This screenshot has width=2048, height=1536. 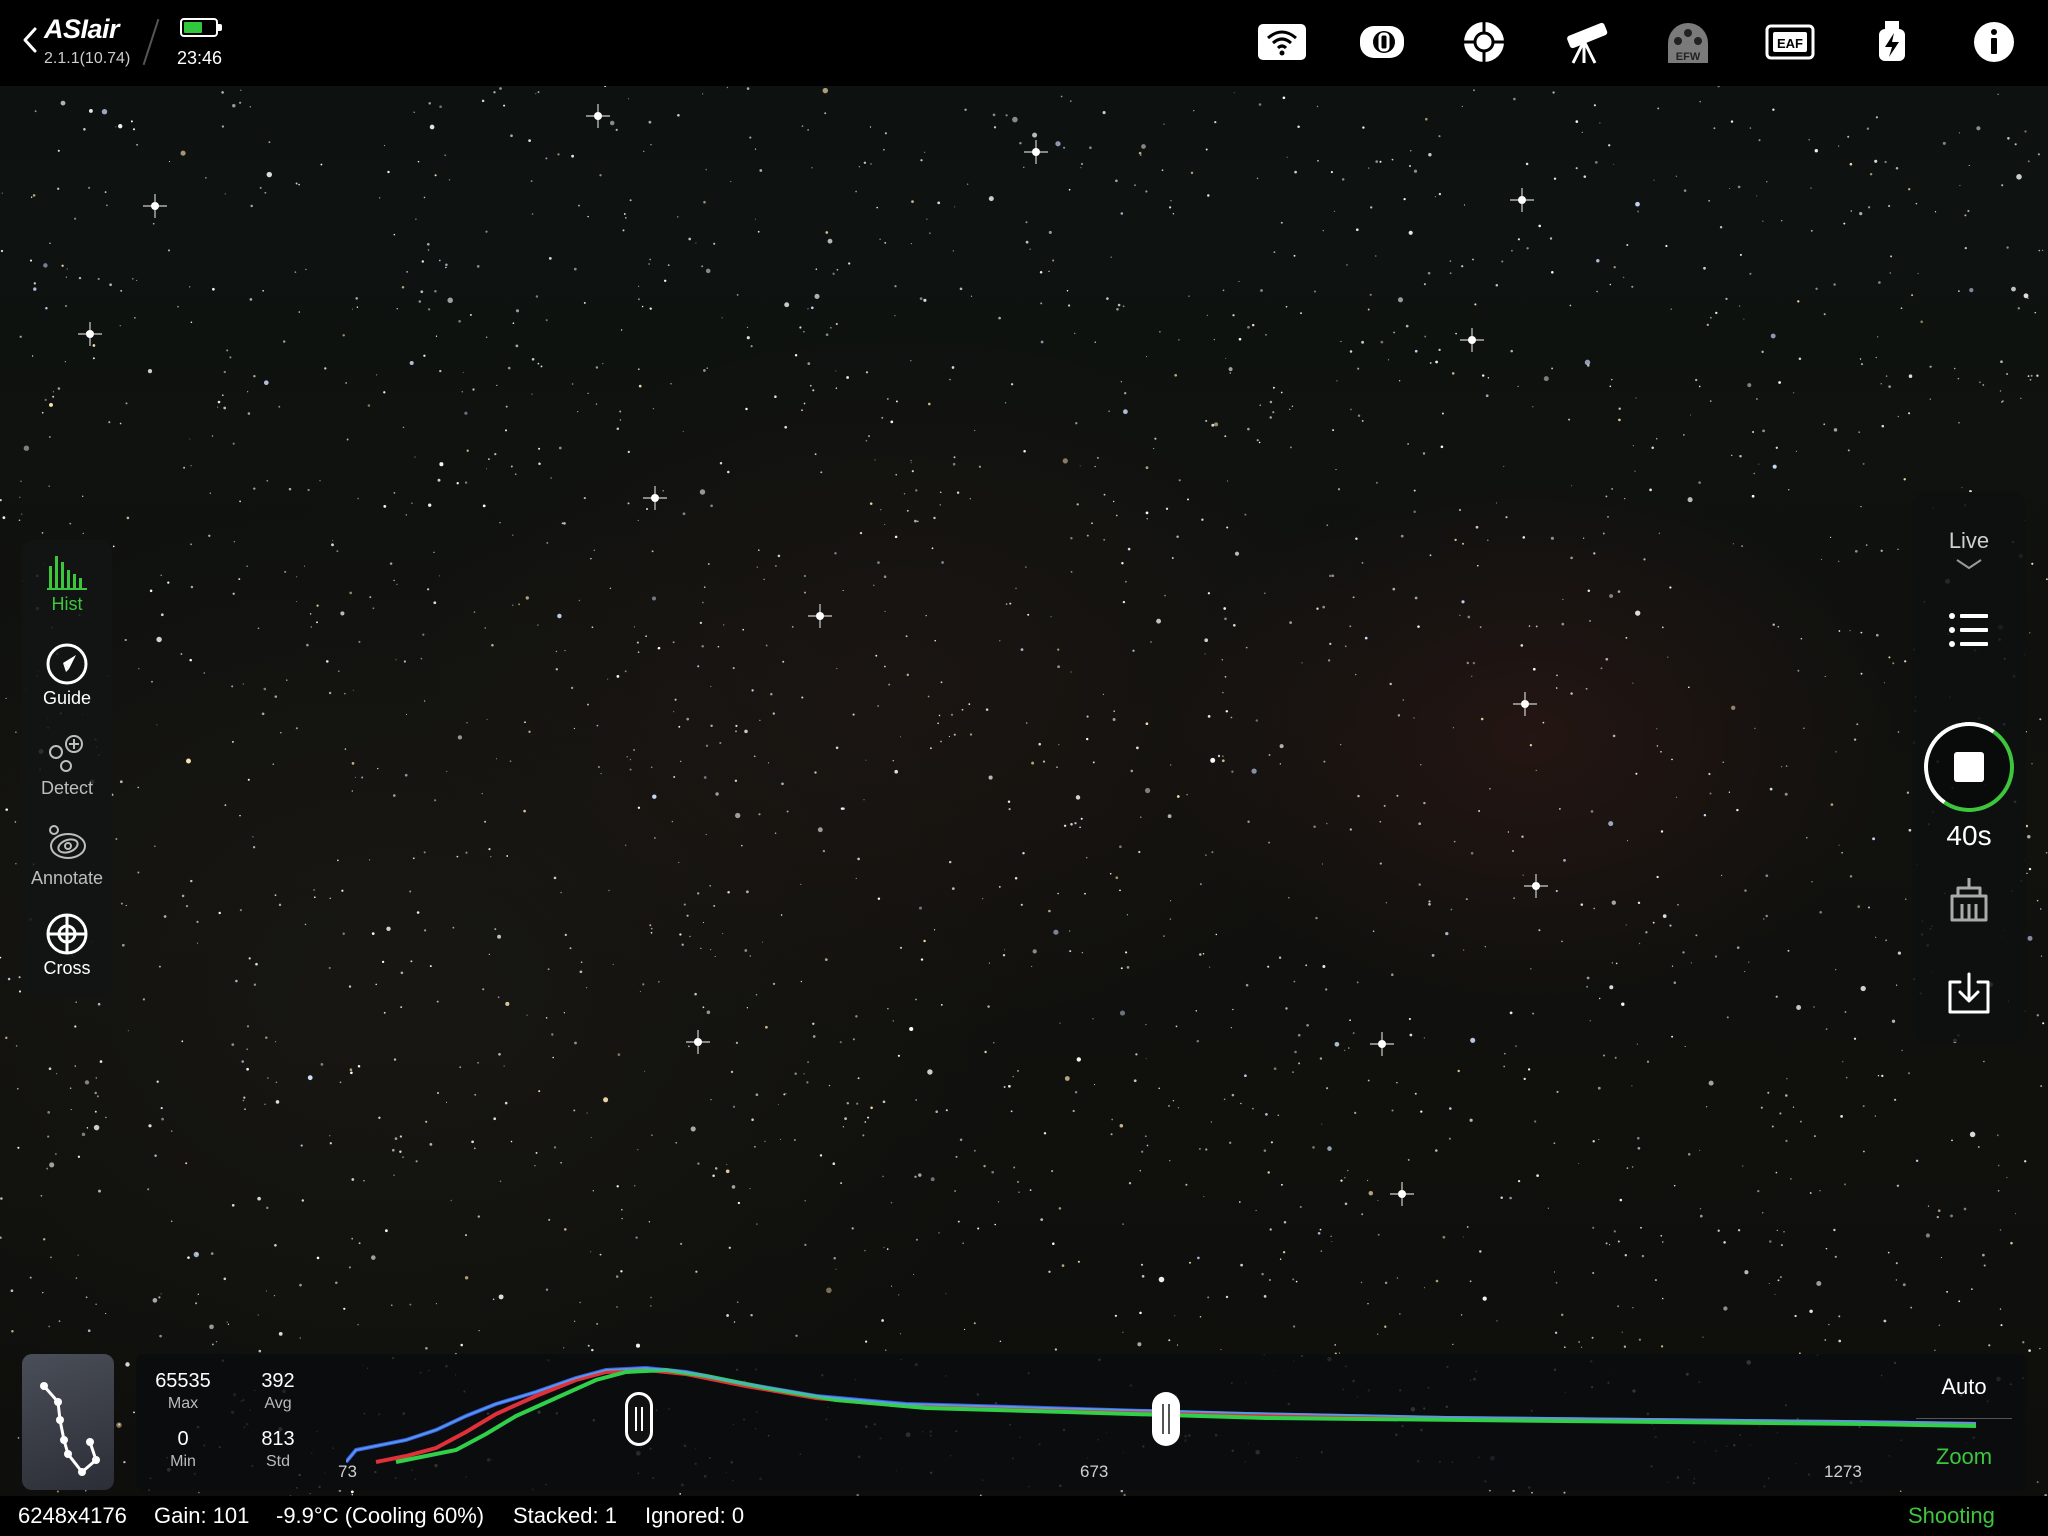 I want to click on tool-hist: Hist, so click(x=67, y=585).